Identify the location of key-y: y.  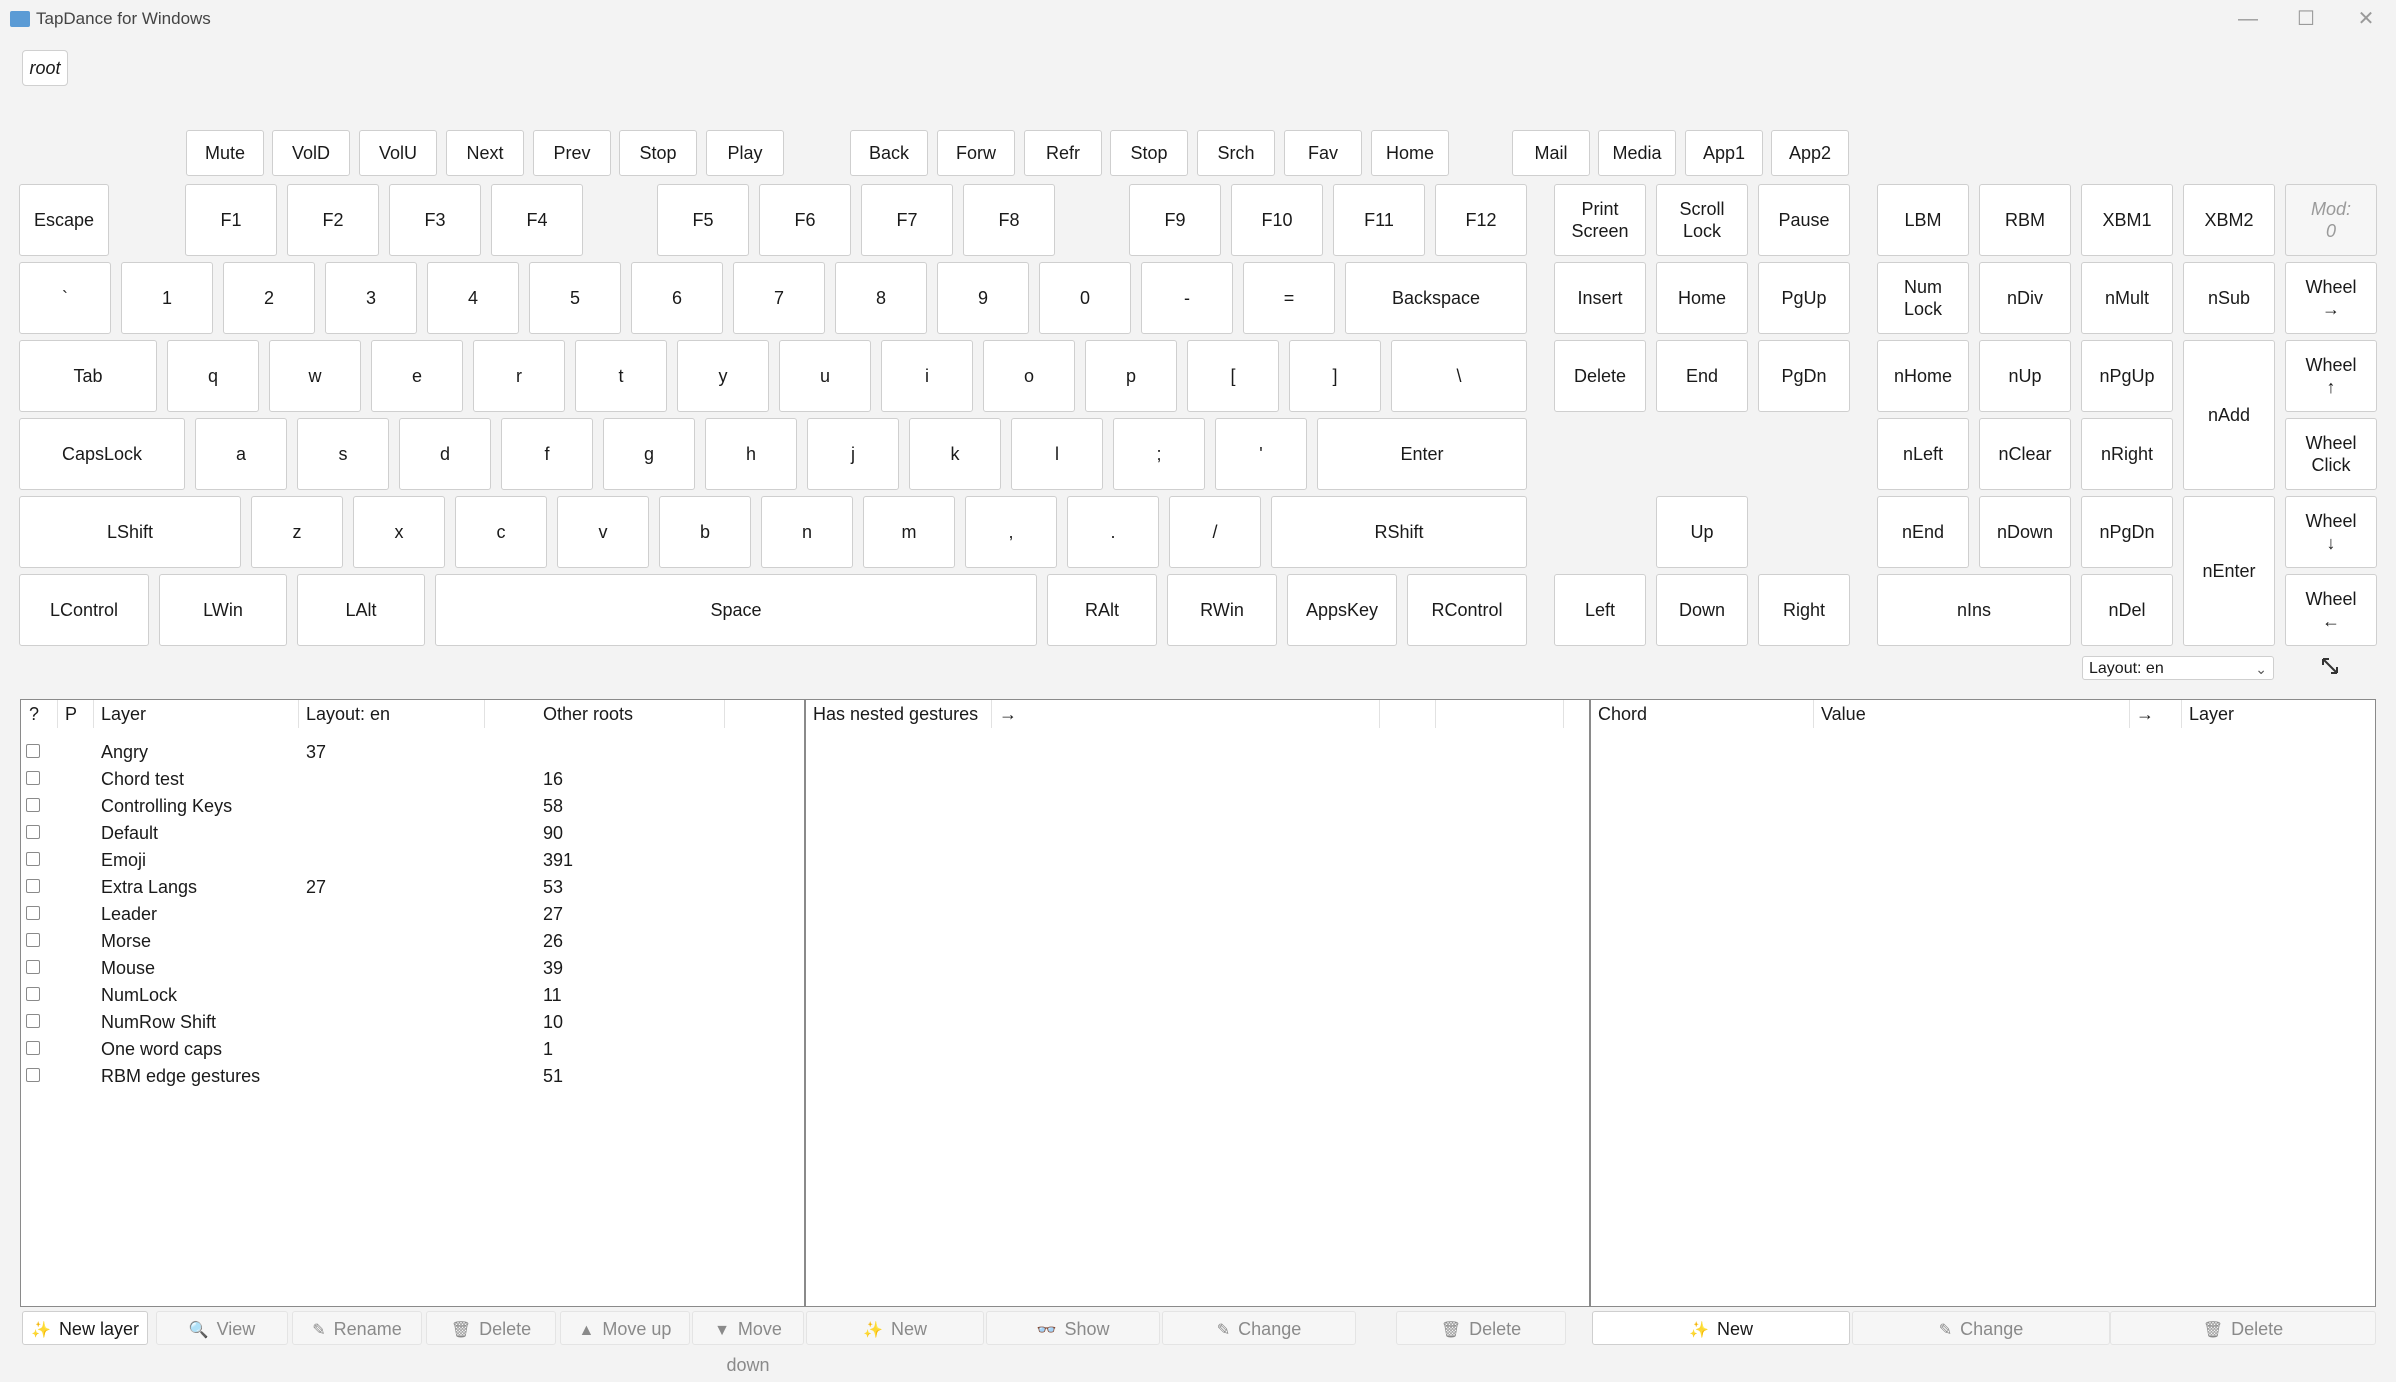
(723, 376).